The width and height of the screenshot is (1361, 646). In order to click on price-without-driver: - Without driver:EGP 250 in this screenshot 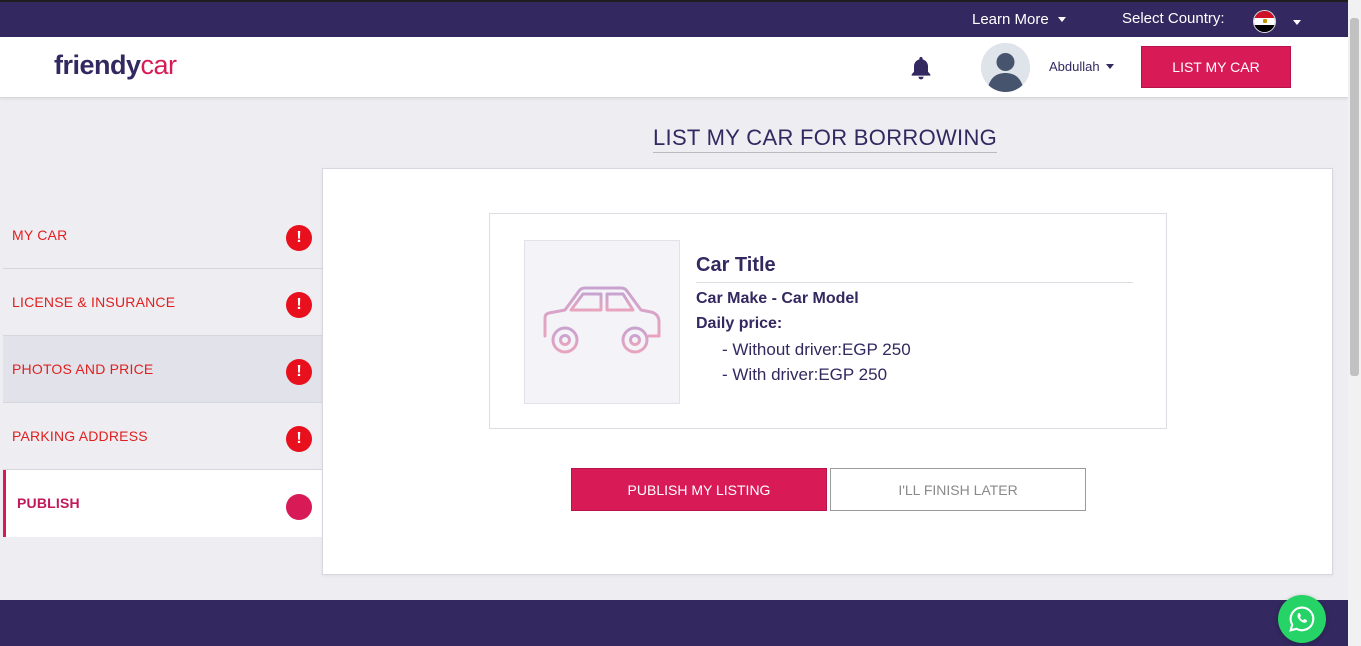, I will do `click(816, 349)`.